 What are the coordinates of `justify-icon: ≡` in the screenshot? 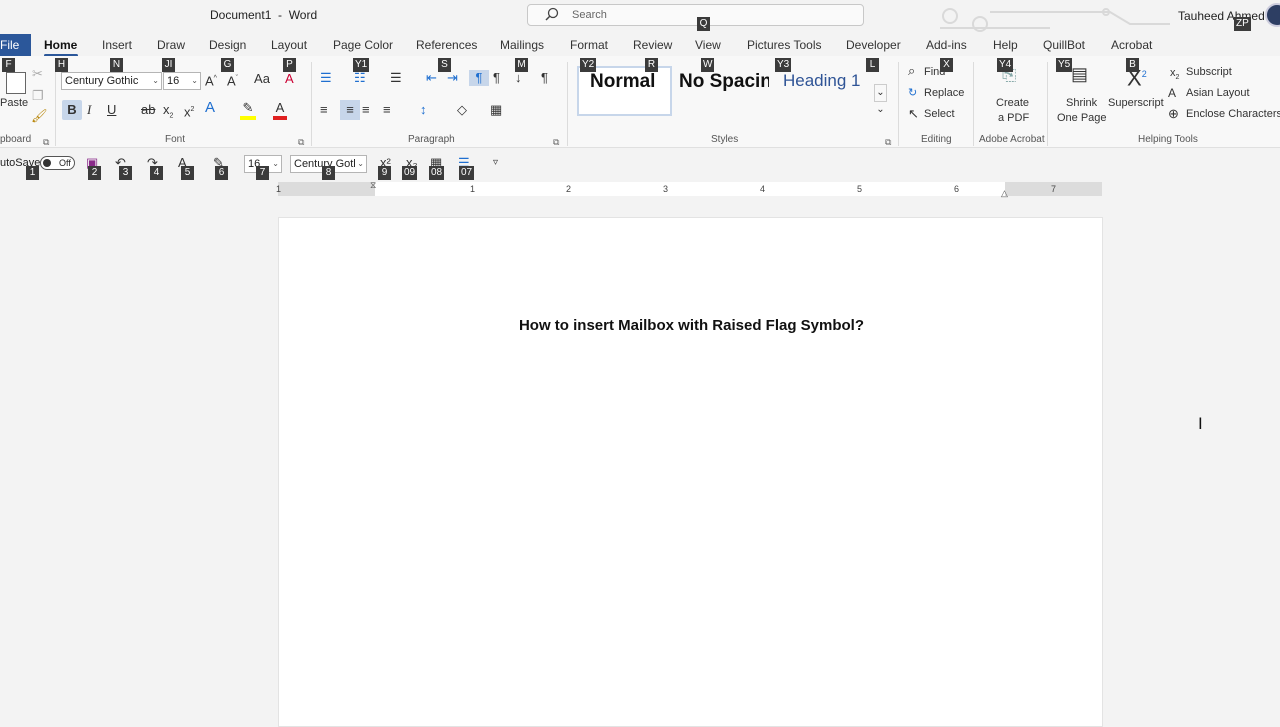 It's located at (387, 110).